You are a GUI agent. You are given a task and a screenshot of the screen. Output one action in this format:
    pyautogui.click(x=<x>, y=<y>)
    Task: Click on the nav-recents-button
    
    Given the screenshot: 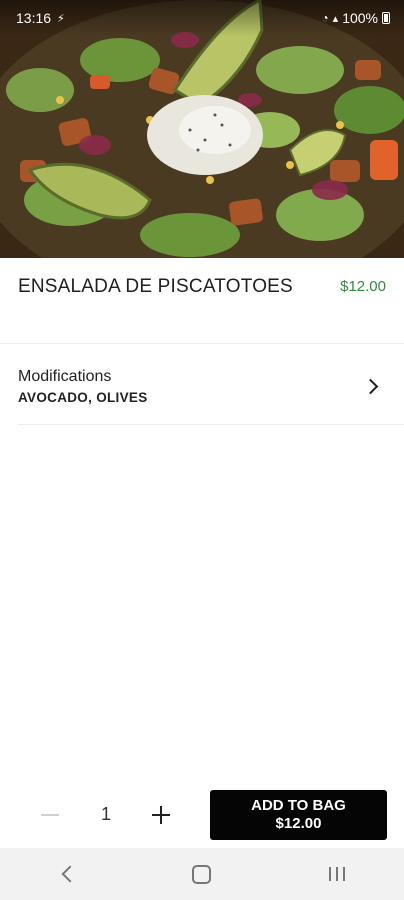 What is the action you would take?
    pyautogui.click(x=337, y=874)
    